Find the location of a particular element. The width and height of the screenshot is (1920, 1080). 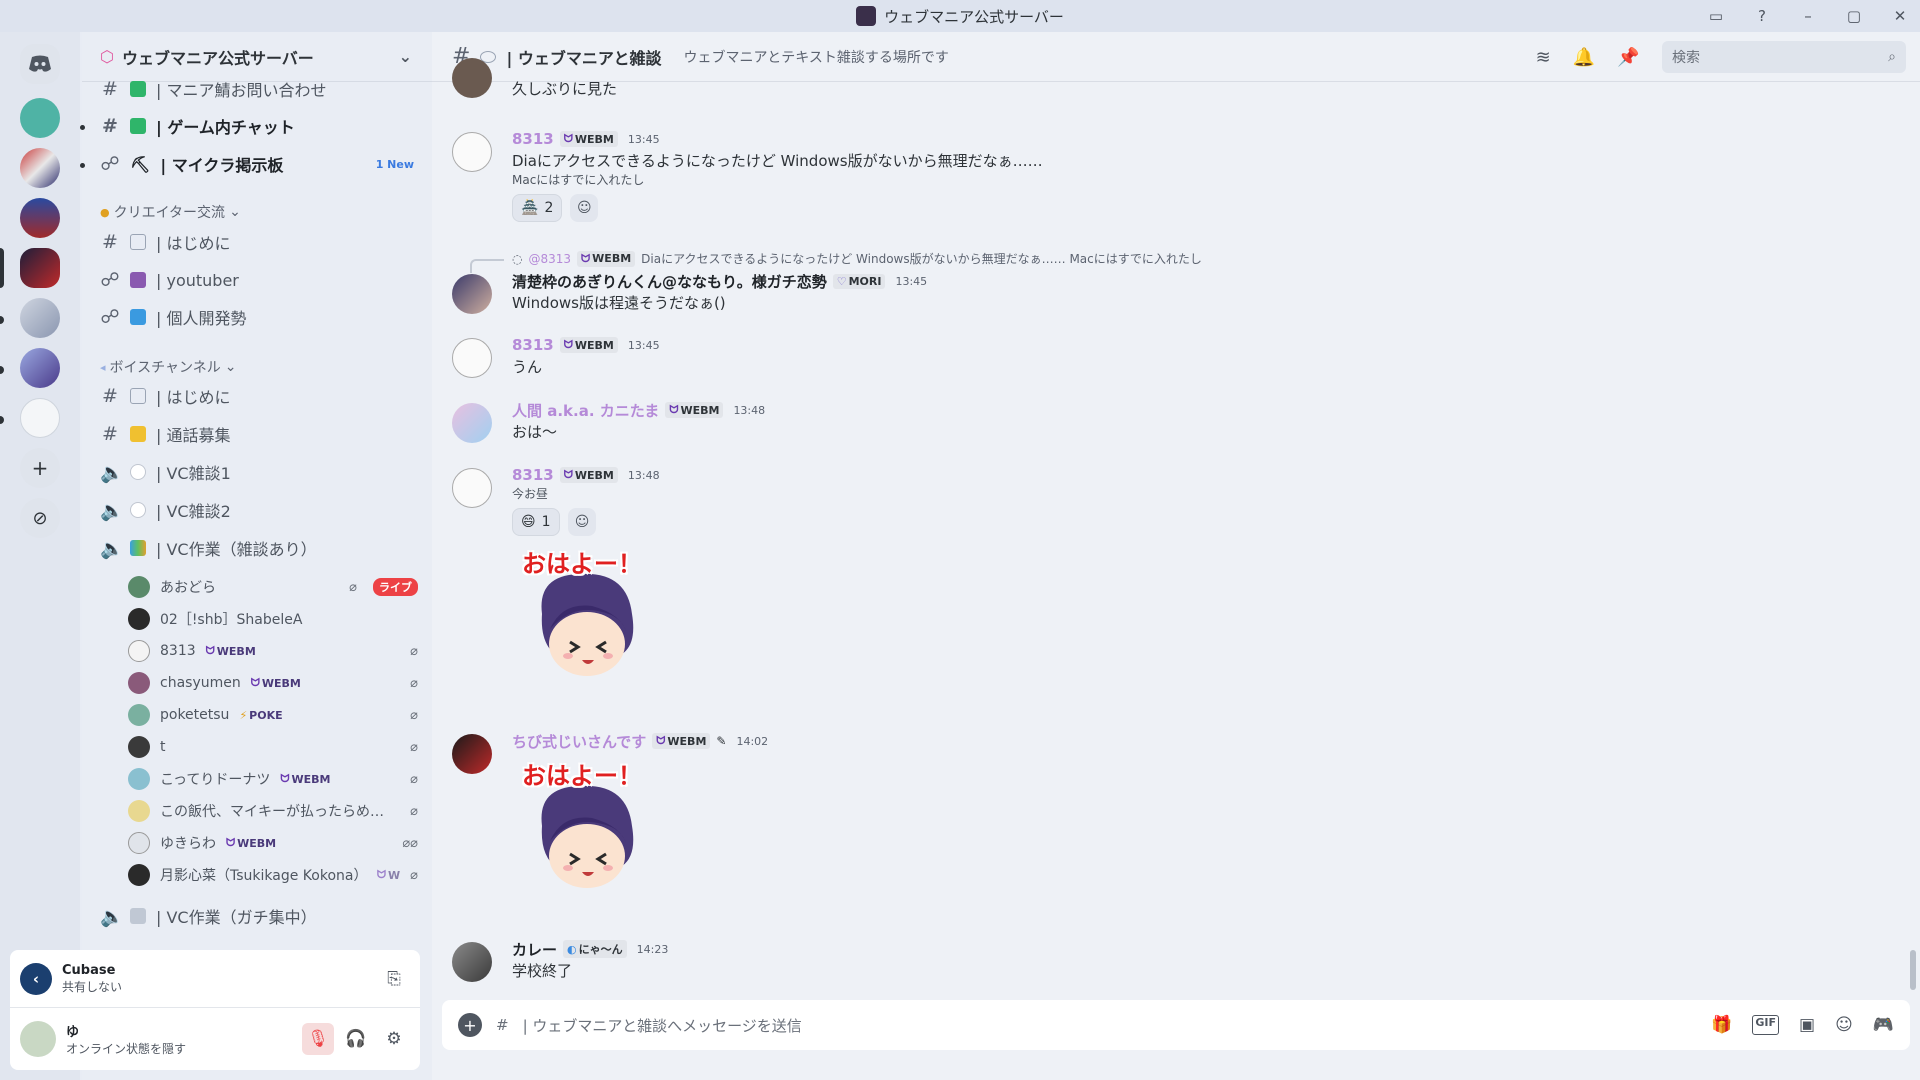

message-author: カレー is located at coordinates (534, 949).